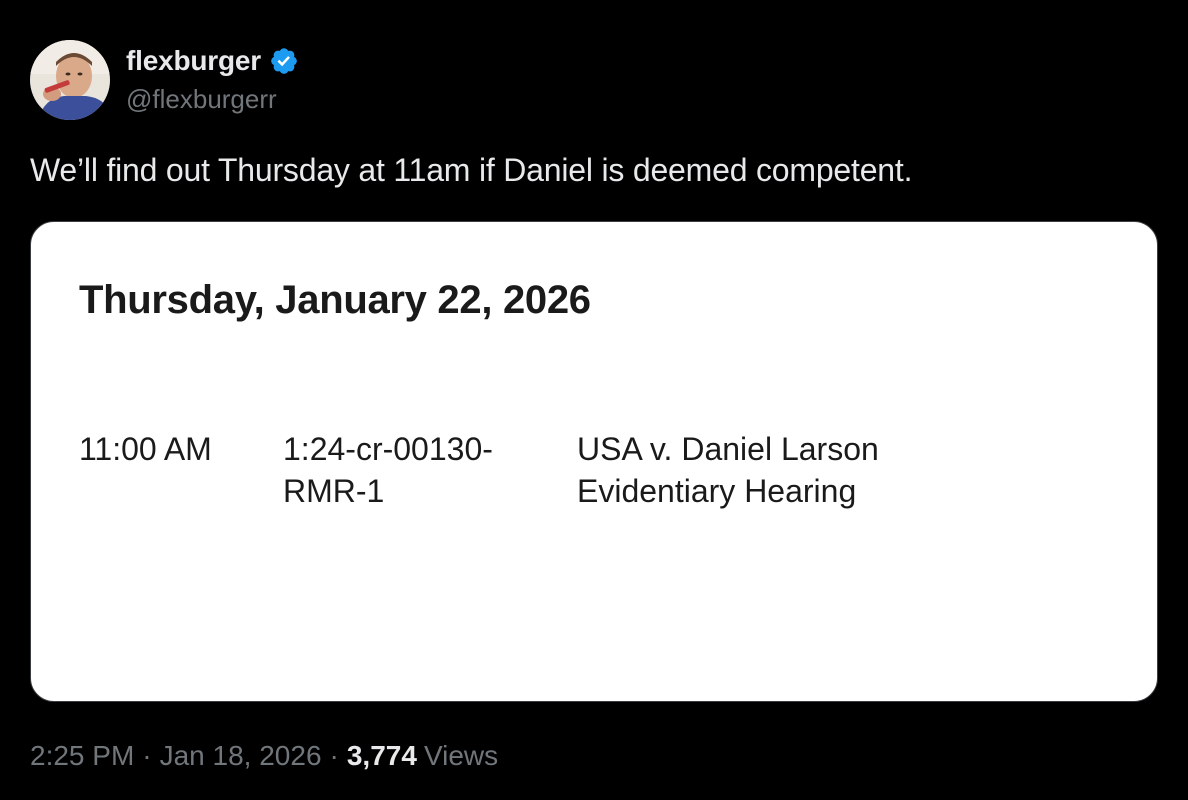  Describe the element at coordinates (728, 470) in the screenshot. I see `document-case-title: USA v. Daniel Larson Evidentiary Hearing` at that location.